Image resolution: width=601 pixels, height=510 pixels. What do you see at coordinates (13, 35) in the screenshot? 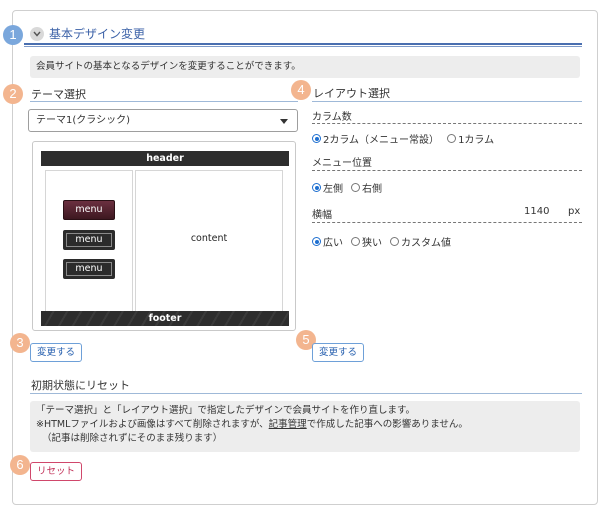
I see `step-badge-1: 1` at bounding box center [13, 35].